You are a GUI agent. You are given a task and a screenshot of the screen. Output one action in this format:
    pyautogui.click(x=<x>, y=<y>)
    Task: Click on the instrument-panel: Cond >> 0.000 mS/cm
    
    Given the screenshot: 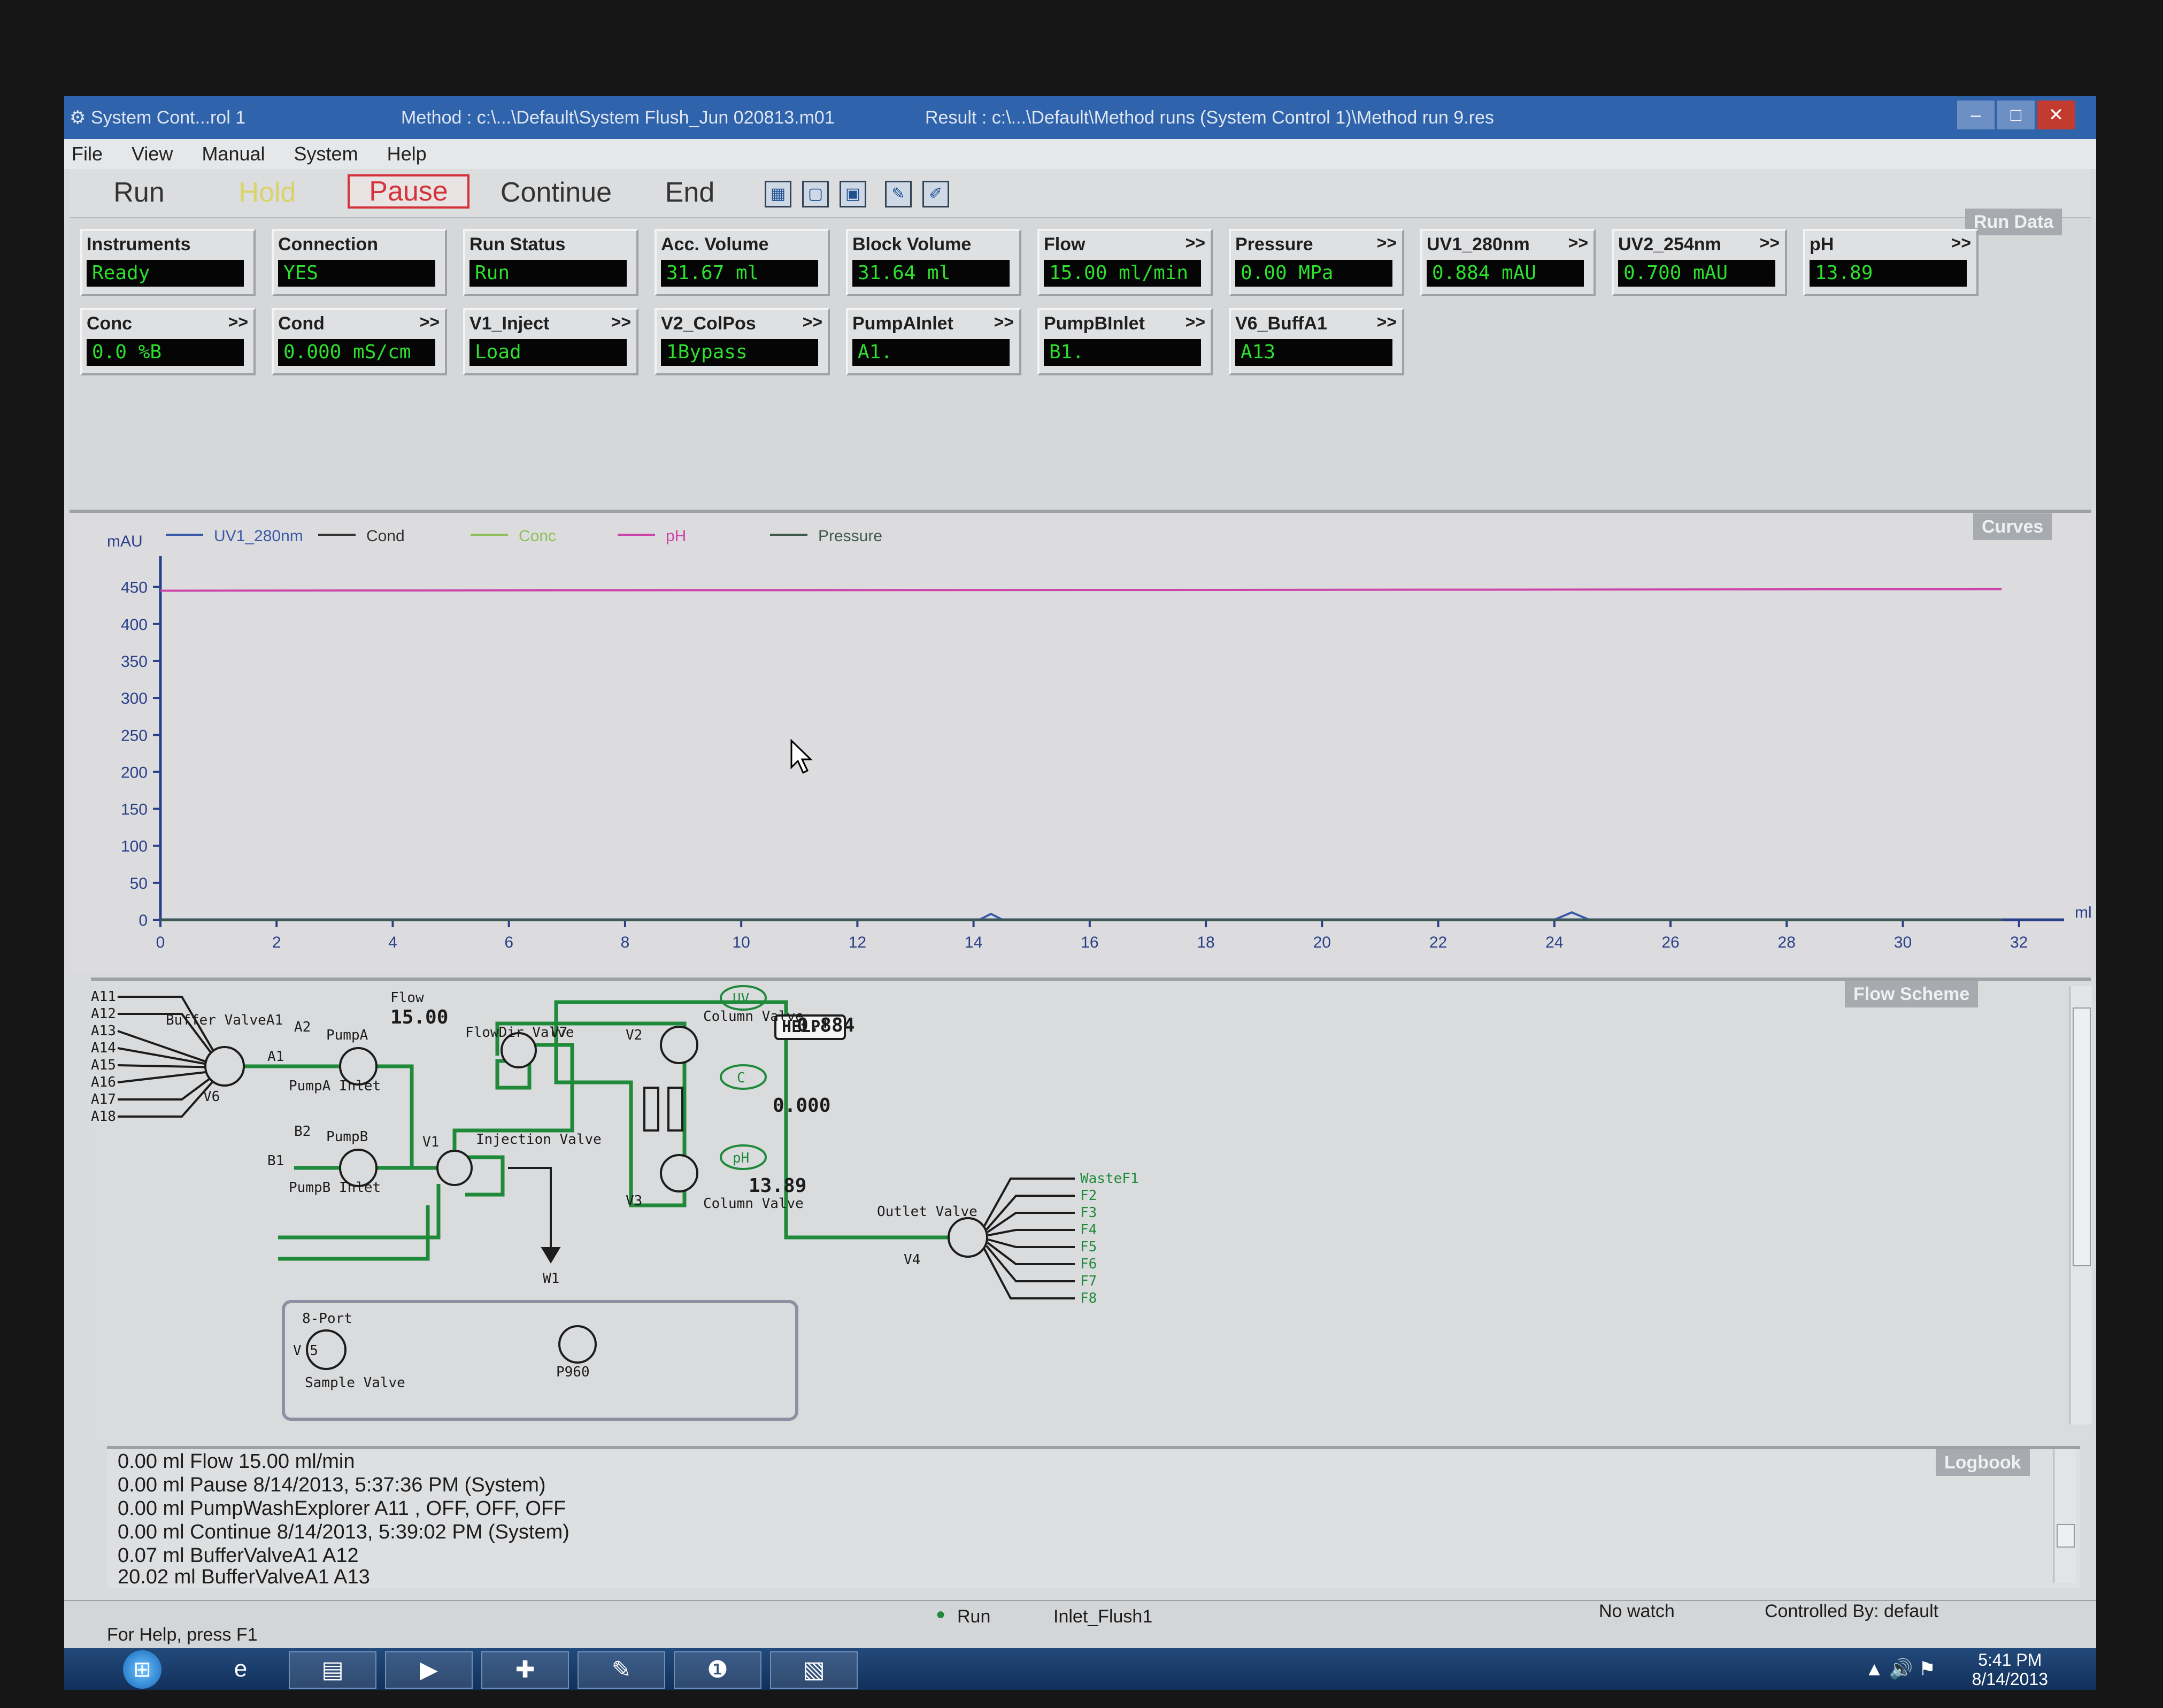 What is the action you would take?
    pyautogui.click(x=359, y=341)
    